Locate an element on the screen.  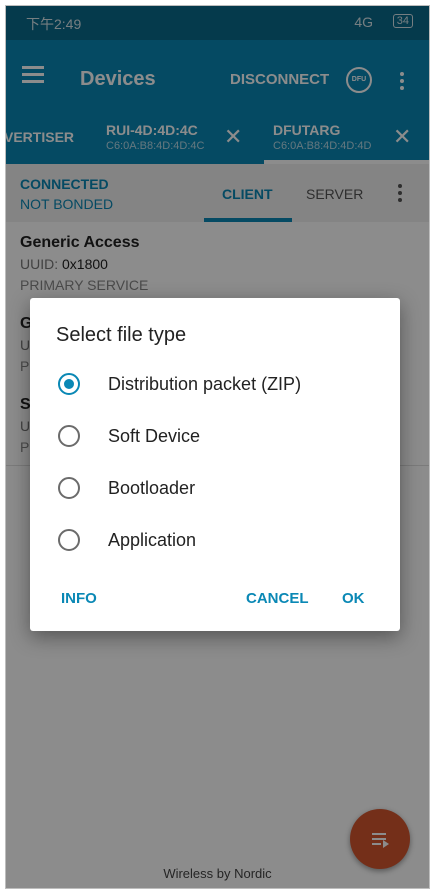
option-application: Application is located at coordinates (215, 540).